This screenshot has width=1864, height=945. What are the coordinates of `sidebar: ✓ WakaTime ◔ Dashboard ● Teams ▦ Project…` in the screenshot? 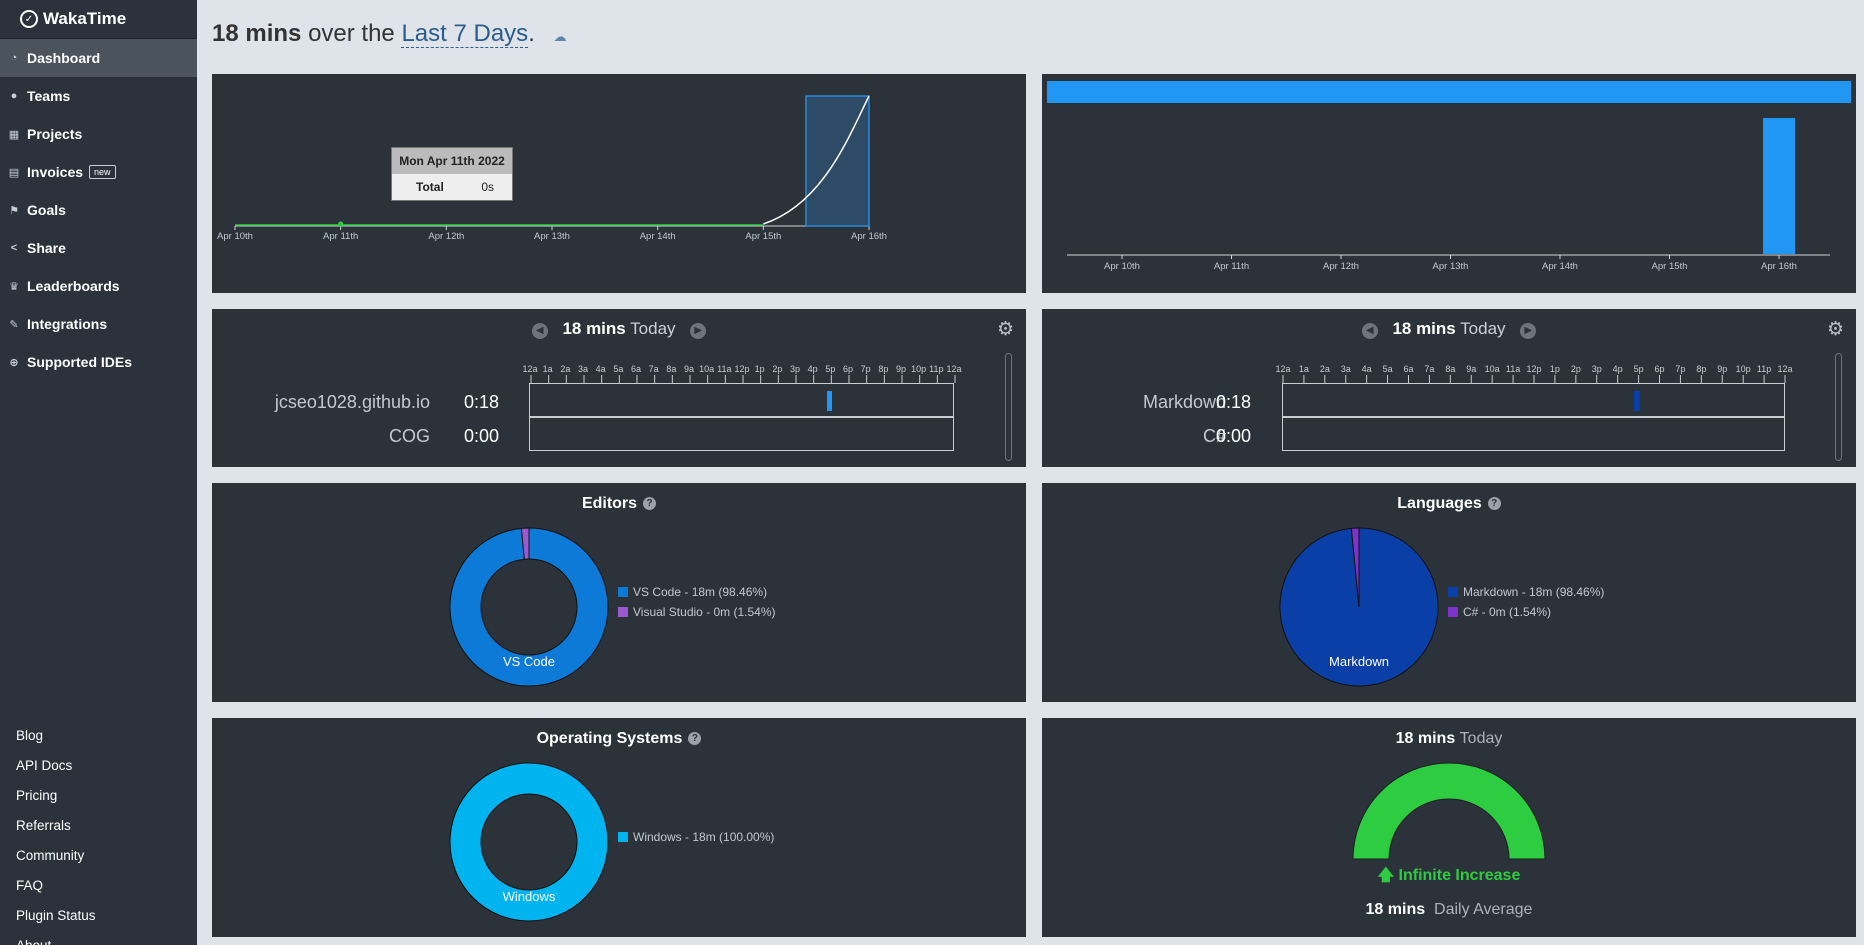 It's located at (98, 472).